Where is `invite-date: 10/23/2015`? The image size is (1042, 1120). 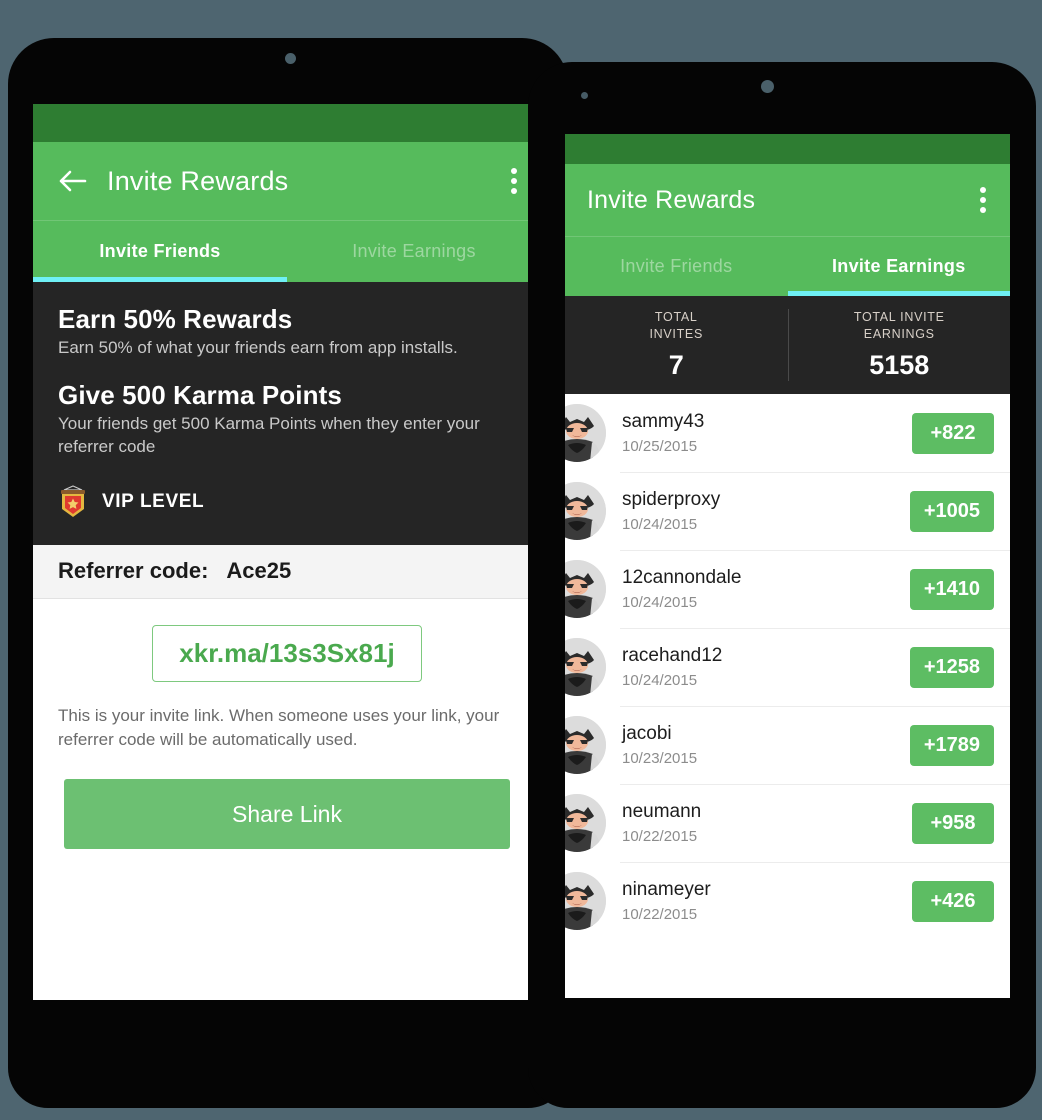
invite-date: 10/23/2015 is located at coordinates (660, 758).